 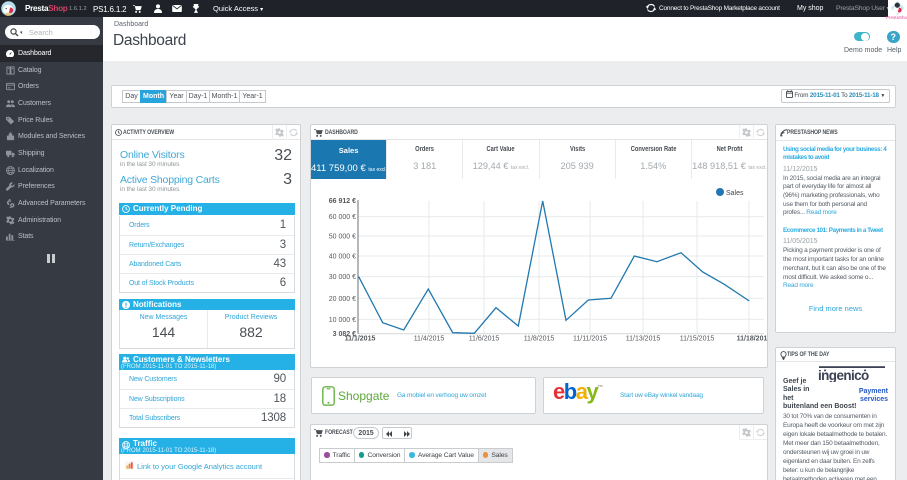 I want to click on svg-text: 11/6/2015, so click(x=484, y=339).